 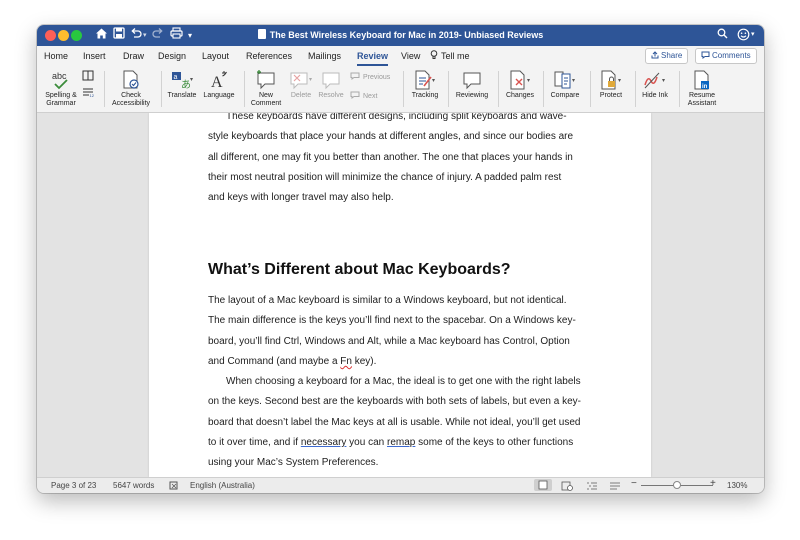 I want to click on page-count: Page 3 of 23, so click(x=73, y=486).